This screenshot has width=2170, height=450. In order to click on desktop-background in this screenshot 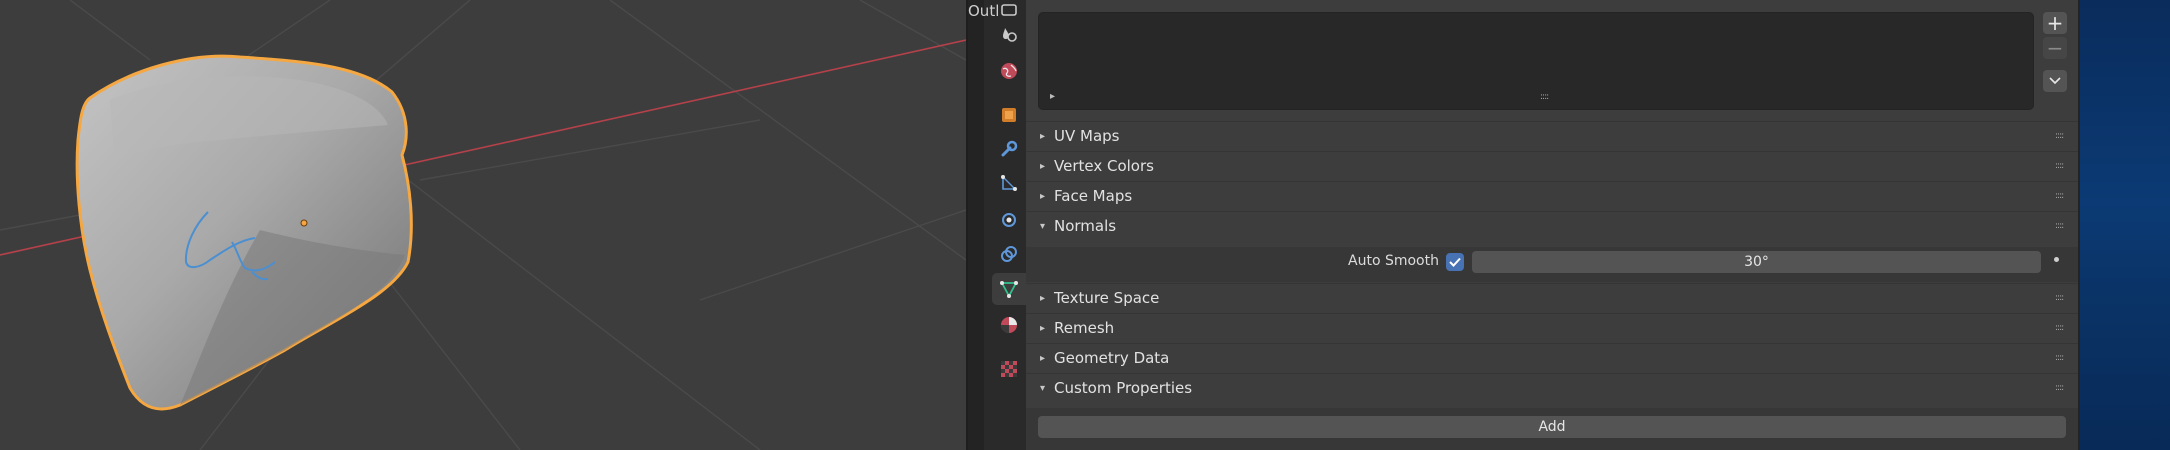, I will do `click(2125, 225)`.